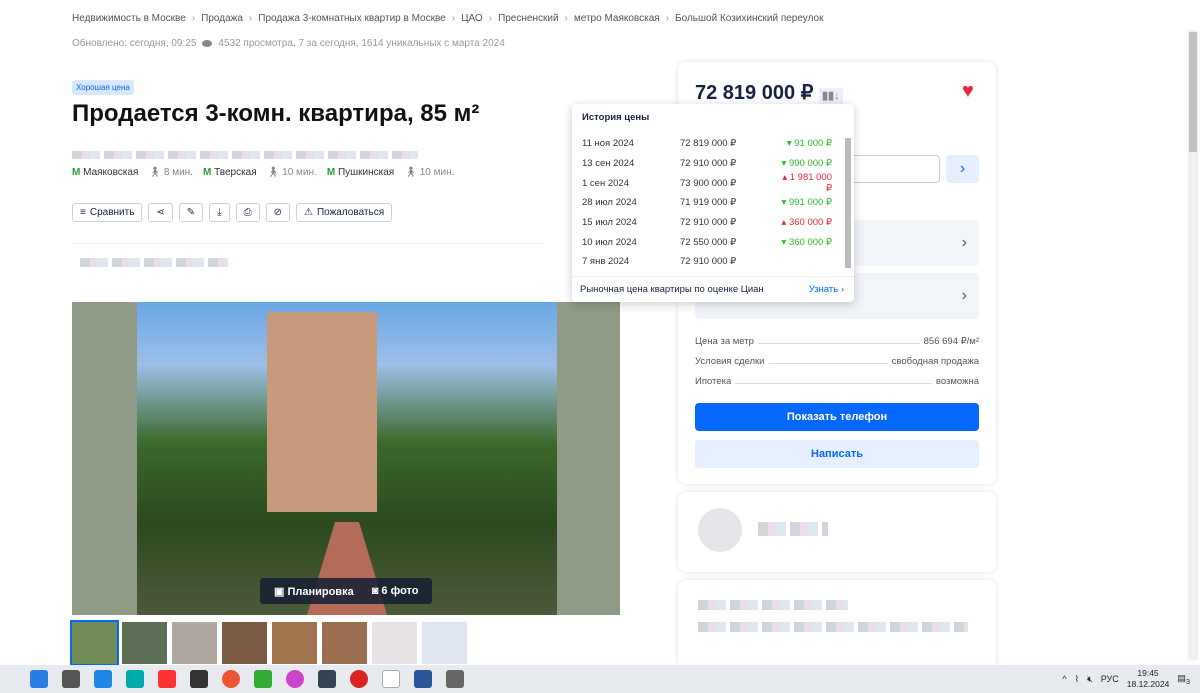 Image resolution: width=1200 pixels, height=693 pixels. What do you see at coordinates (1110, 679) in the screenshot?
I see `language-indicator: РУС` at bounding box center [1110, 679].